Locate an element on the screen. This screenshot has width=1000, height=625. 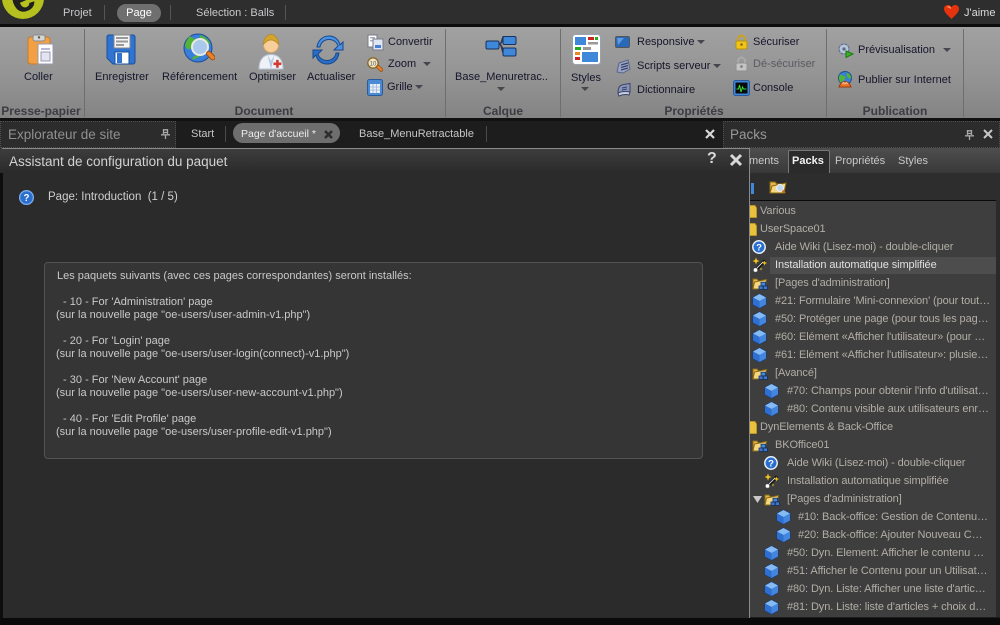
svg-text: 10 is located at coordinates (373, 65).